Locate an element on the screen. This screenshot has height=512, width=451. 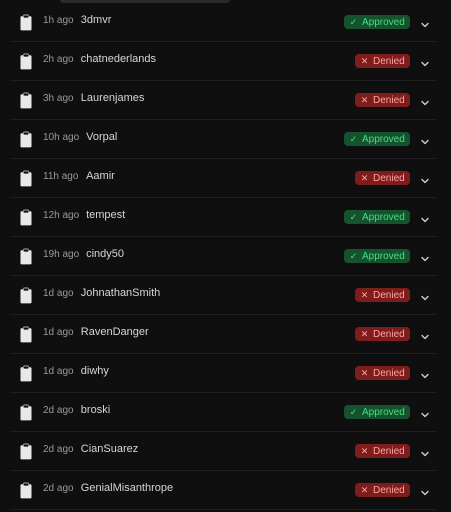
item-time: 11h ago is located at coordinates (61, 176).